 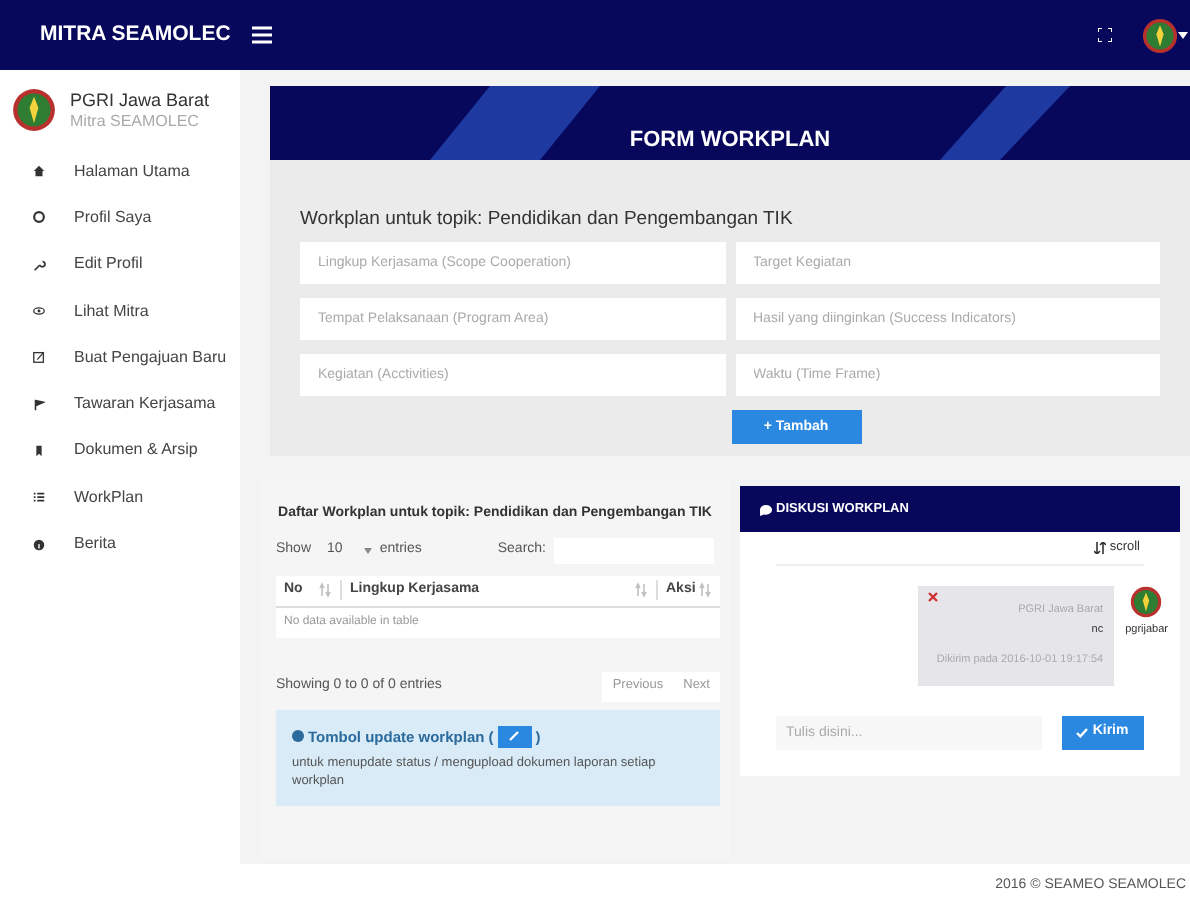 What do you see at coordinates (39, 217) in the screenshot?
I see `circle-icon` at bounding box center [39, 217].